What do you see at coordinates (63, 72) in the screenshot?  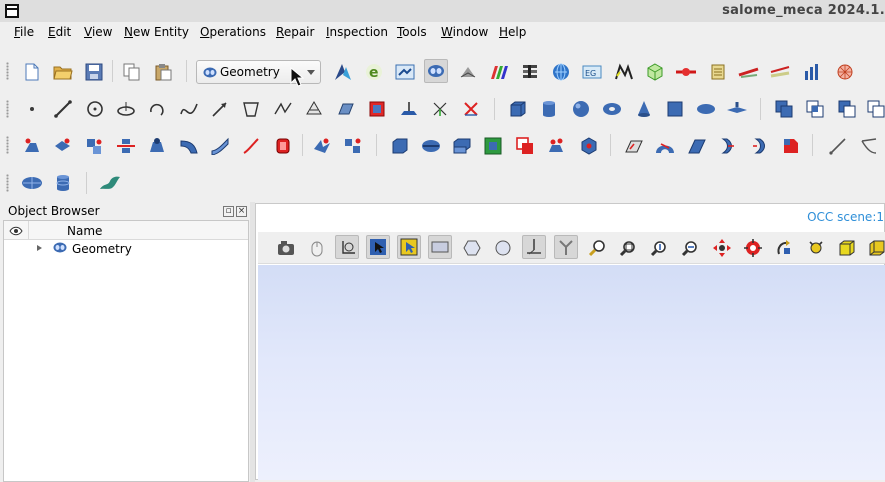 I see `open-folder-icon` at bounding box center [63, 72].